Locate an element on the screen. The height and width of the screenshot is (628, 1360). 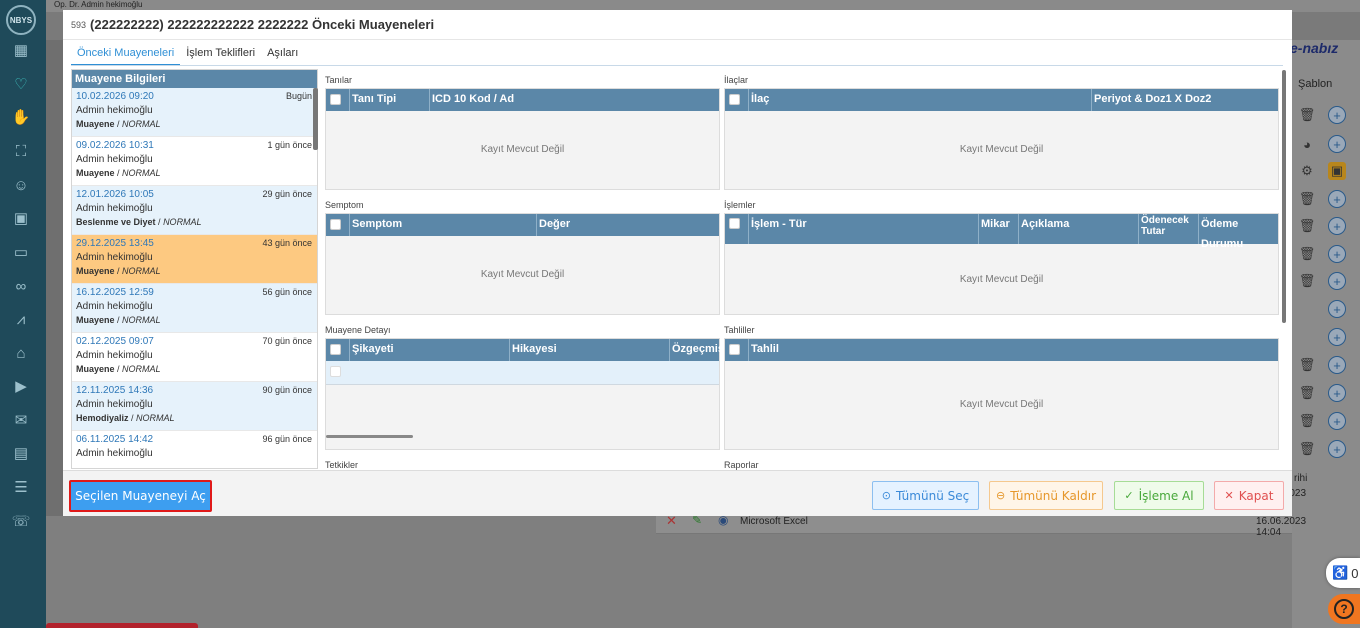
row-checkbox is located at coordinates (335, 371).